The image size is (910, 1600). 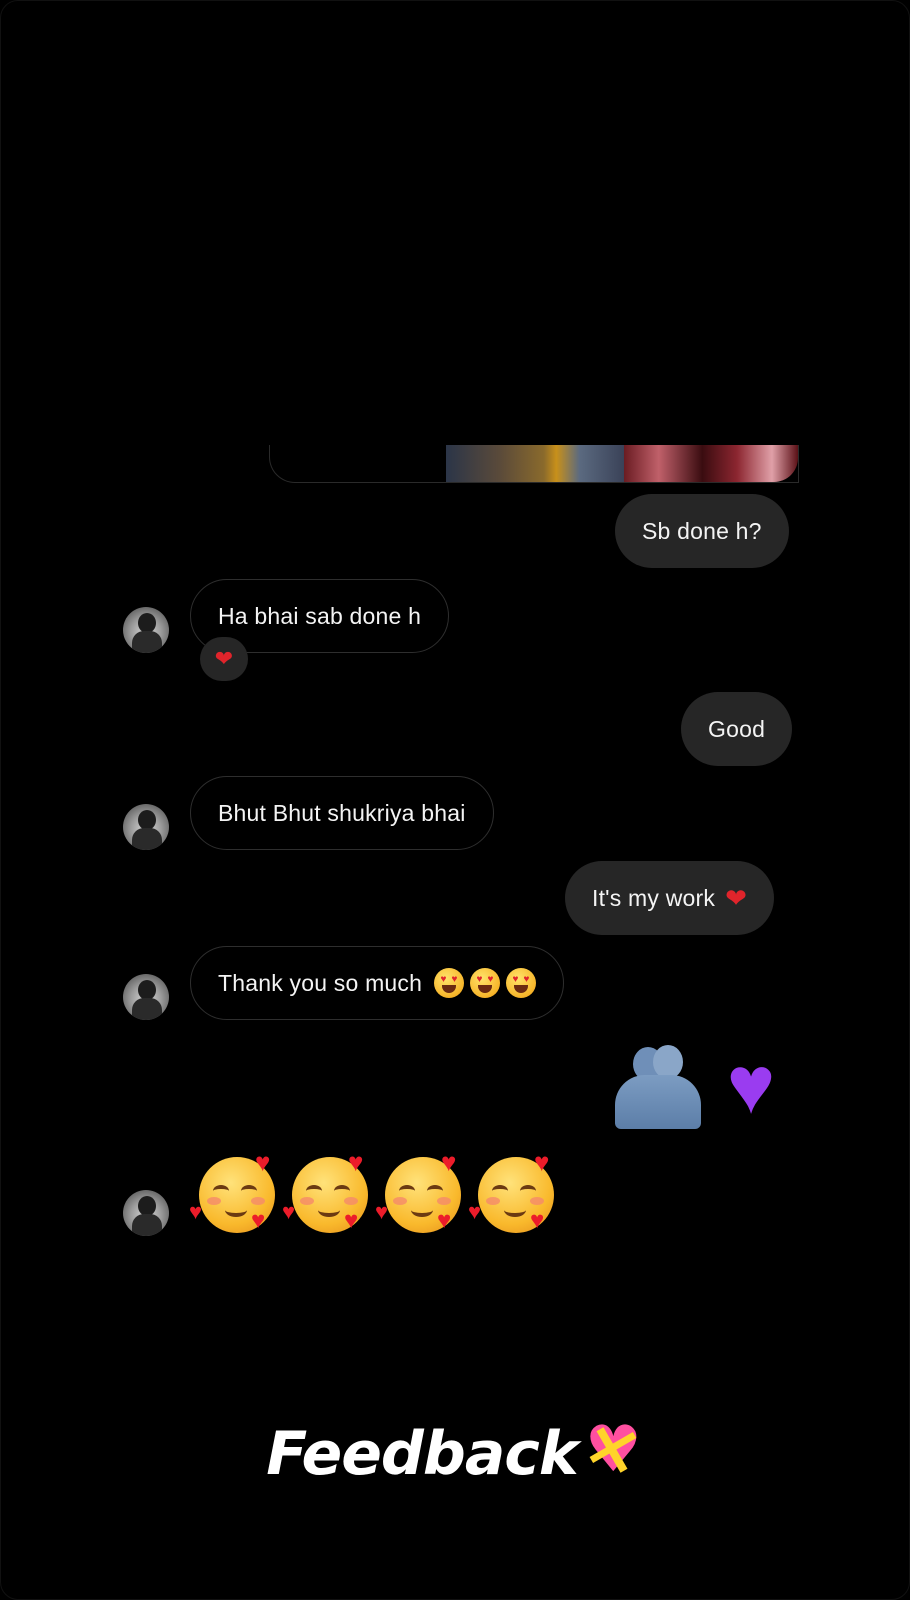 I want to click on purple-heart-icon: ♥, so click(x=751, y=1086).